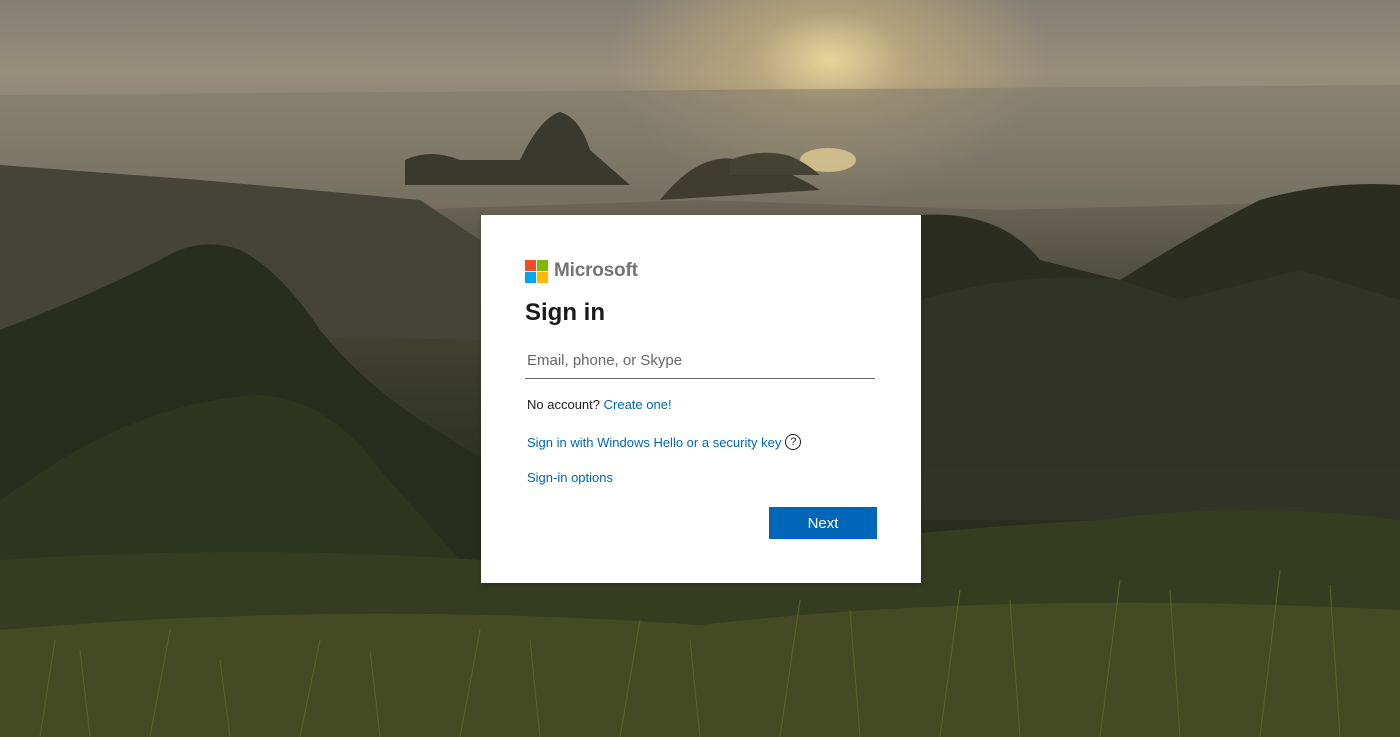 The width and height of the screenshot is (1400, 737). What do you see at coordinates (596, 270) in the screenshot?
I see `brand-name: Microsoft` at bounding box center [596, 270].